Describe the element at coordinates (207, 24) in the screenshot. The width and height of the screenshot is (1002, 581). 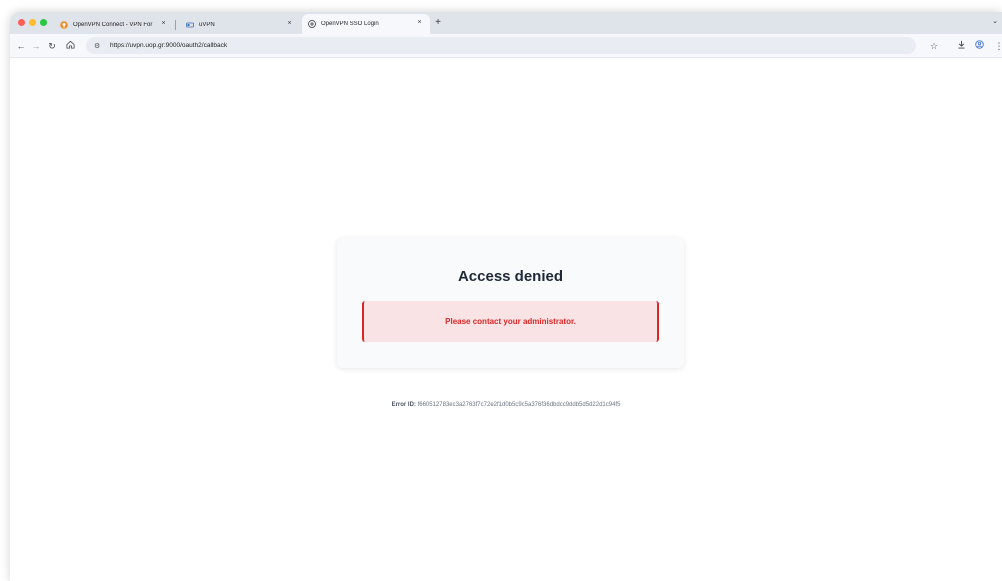
I see `tab-title: uVPN` at that location.